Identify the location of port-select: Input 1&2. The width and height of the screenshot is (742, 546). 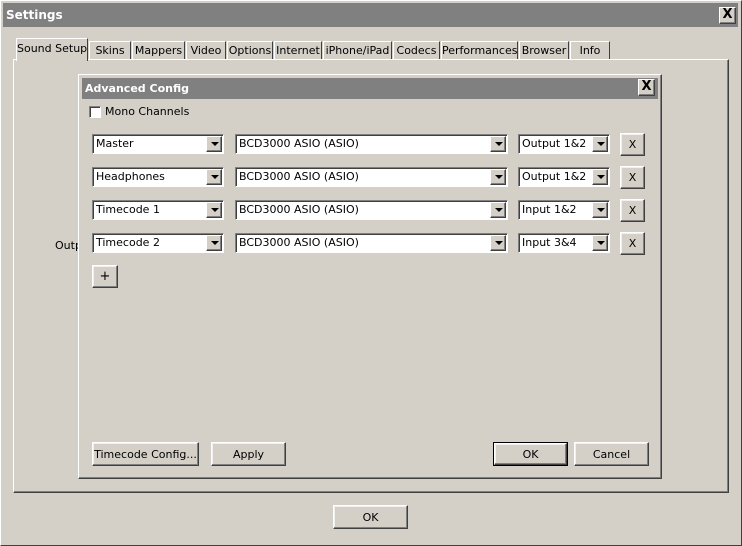
(564, 210).